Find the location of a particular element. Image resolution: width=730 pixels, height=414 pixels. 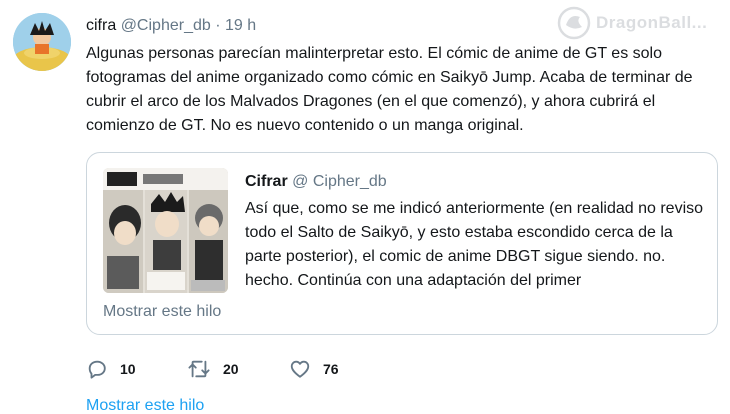

show-thread-link: Mostrar este hilo is located at coordinates (145, 405).